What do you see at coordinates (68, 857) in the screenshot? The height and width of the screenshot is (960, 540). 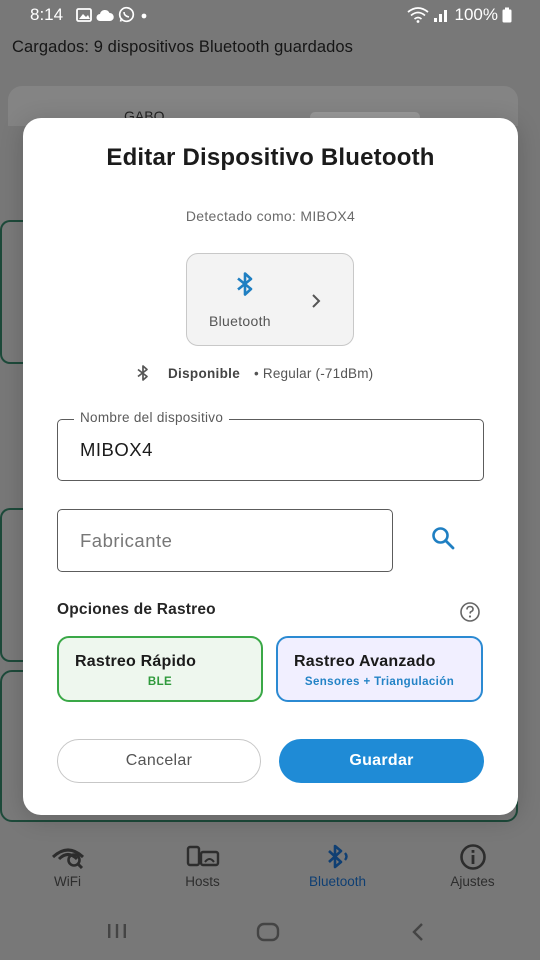 I see `wifi-eye-icon` at bounding box center [68, 857].